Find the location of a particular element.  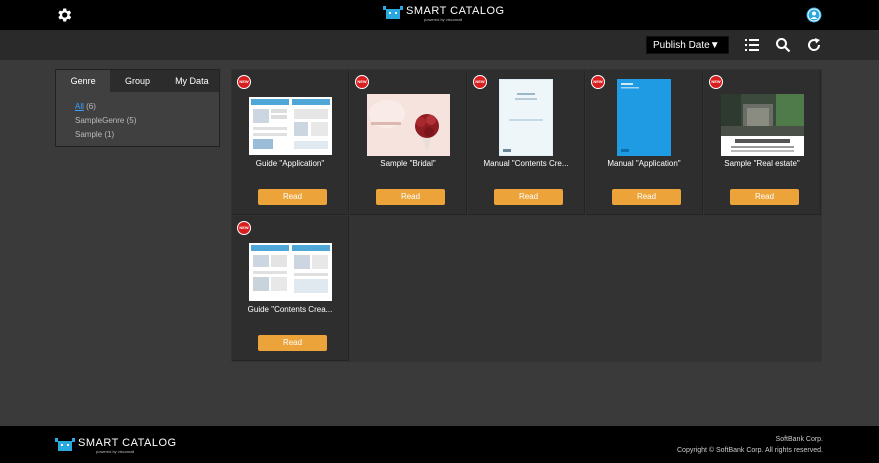

gear-icon is located at coordinates (64, 15).